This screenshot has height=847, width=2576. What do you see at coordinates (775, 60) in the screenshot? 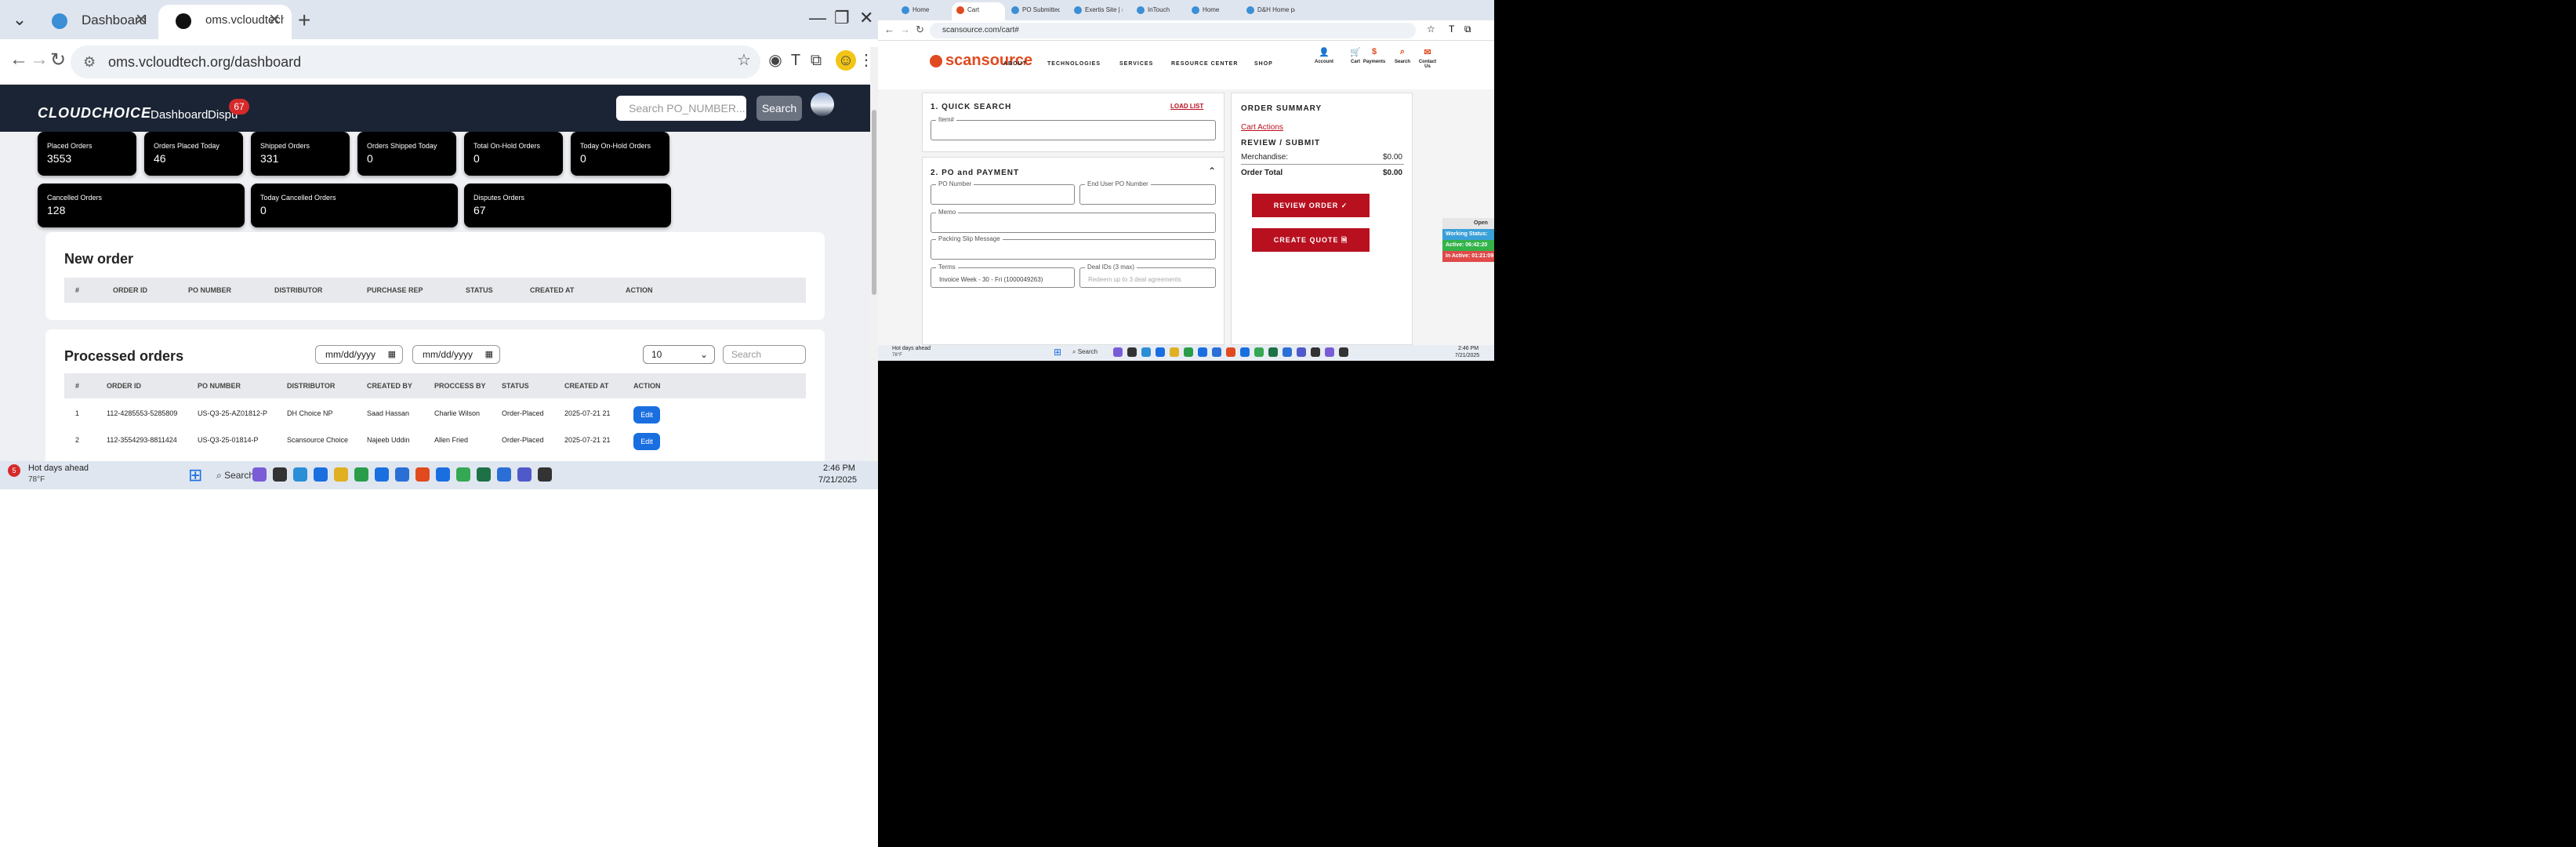
I see `extension-icon: ◉` at bounding box center [775, 60].